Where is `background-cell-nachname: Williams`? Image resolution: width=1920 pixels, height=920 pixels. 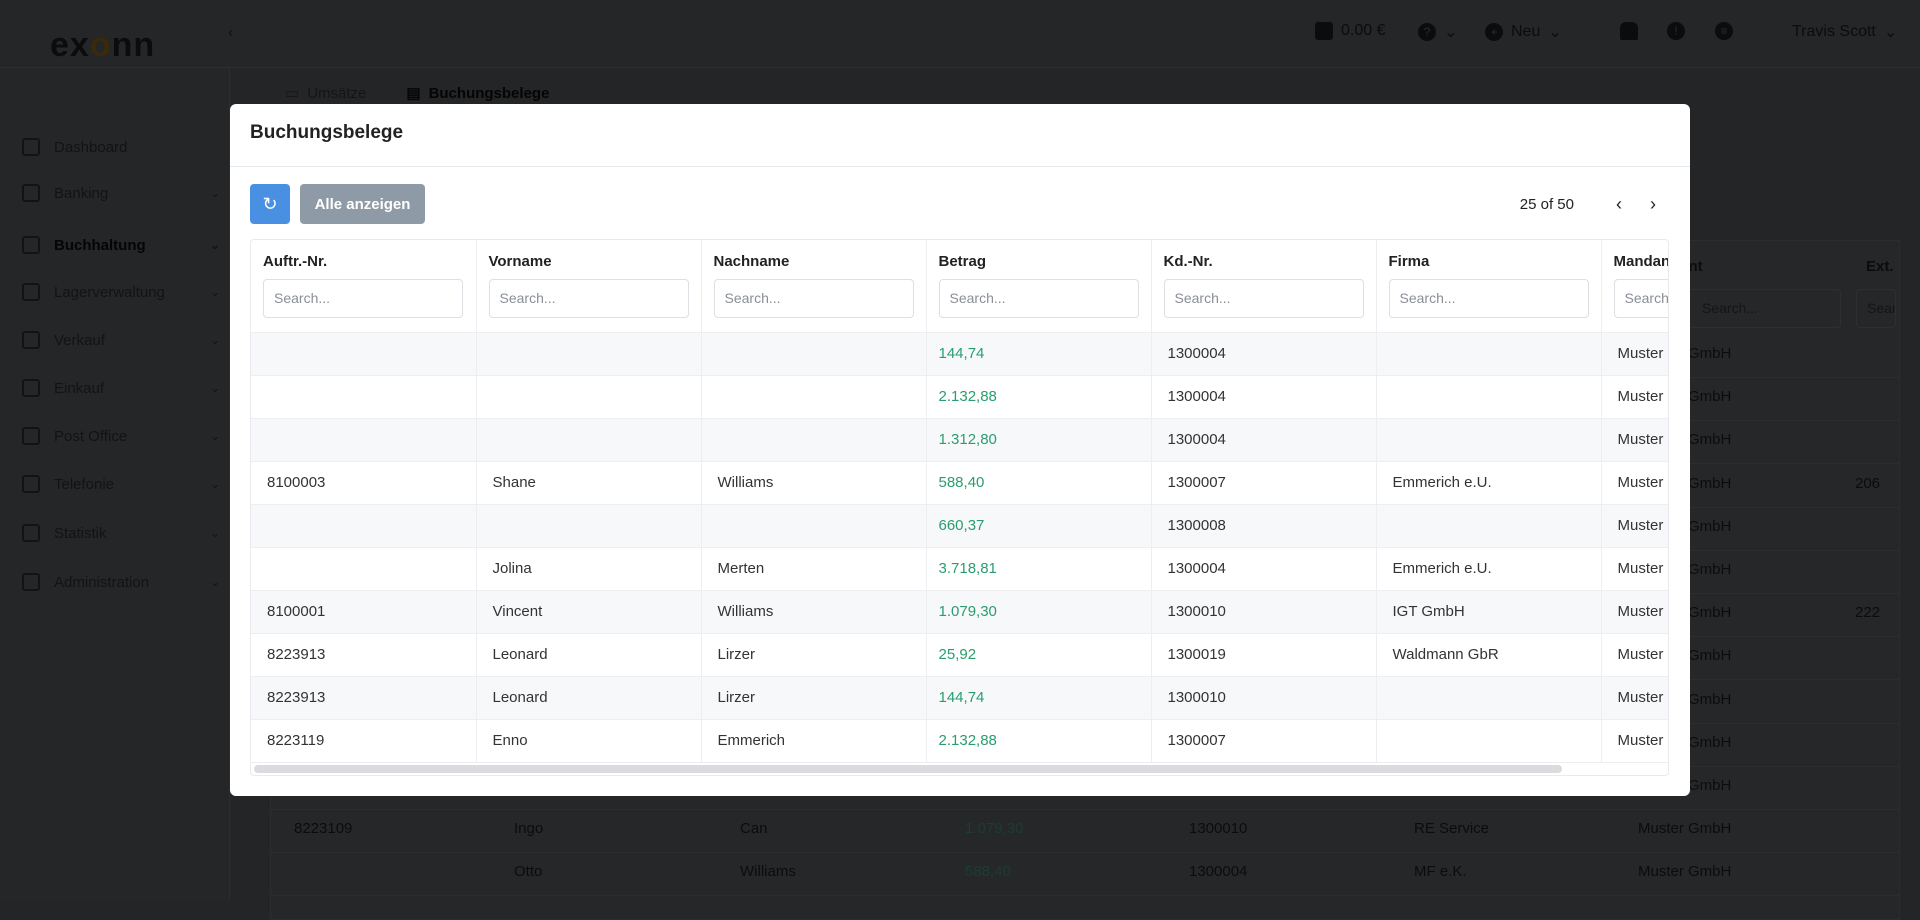 background-cell-nachname: Williams is located at coordinates (768, 872).